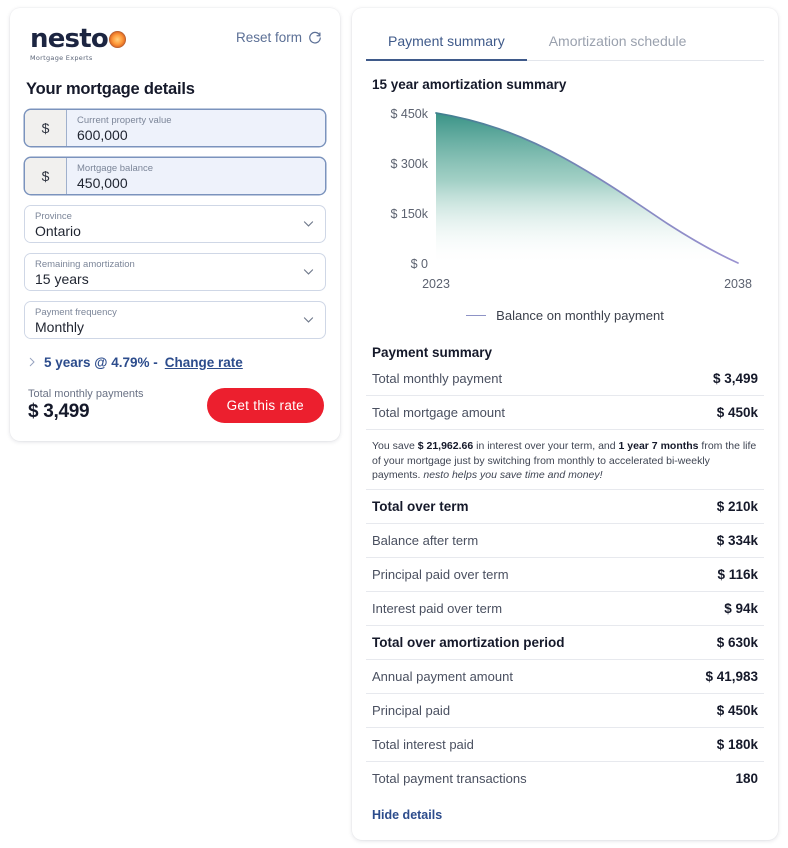 The height and width of the screenshot is (848, 788). I want to click on x-tick-2038: 2038, so click(738, 284).